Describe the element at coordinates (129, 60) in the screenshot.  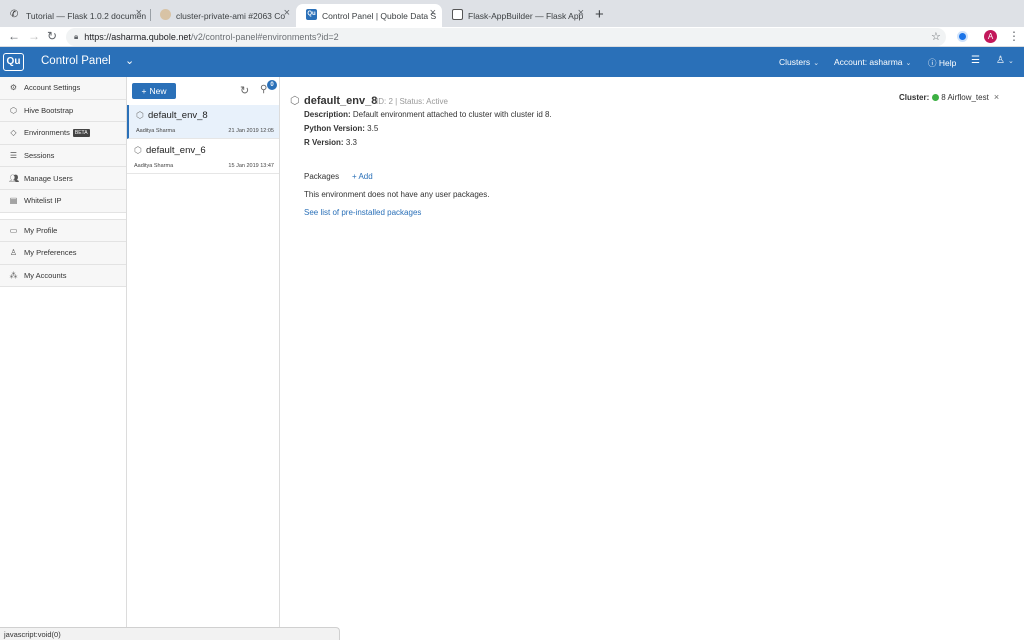
I see `chevron-down-icon: ⌄` at that location.